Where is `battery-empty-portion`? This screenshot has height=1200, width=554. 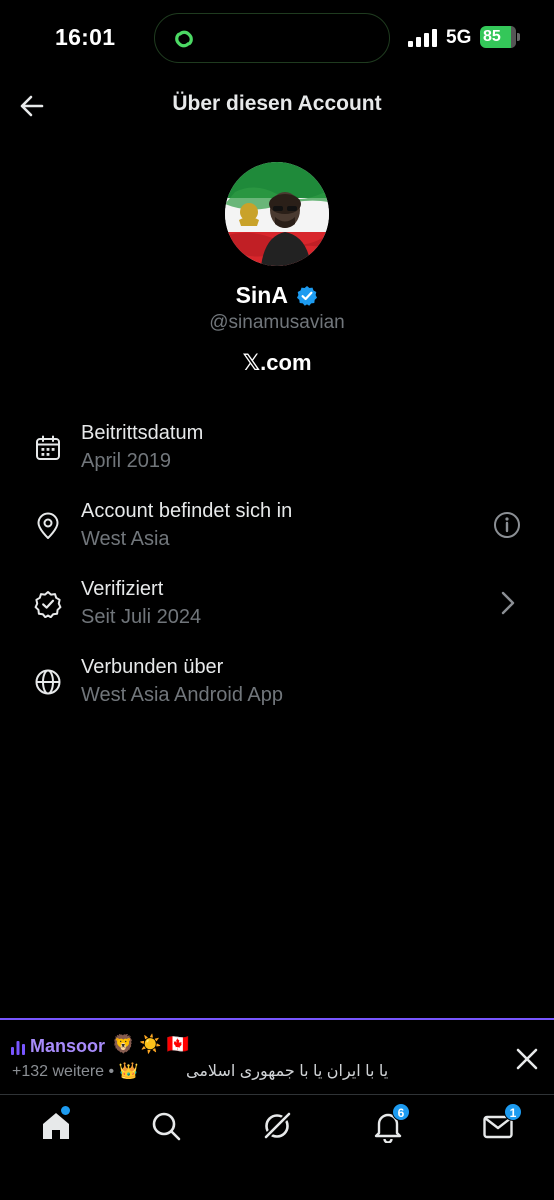
battery-empty-portion is located at coordinates (513, 37).